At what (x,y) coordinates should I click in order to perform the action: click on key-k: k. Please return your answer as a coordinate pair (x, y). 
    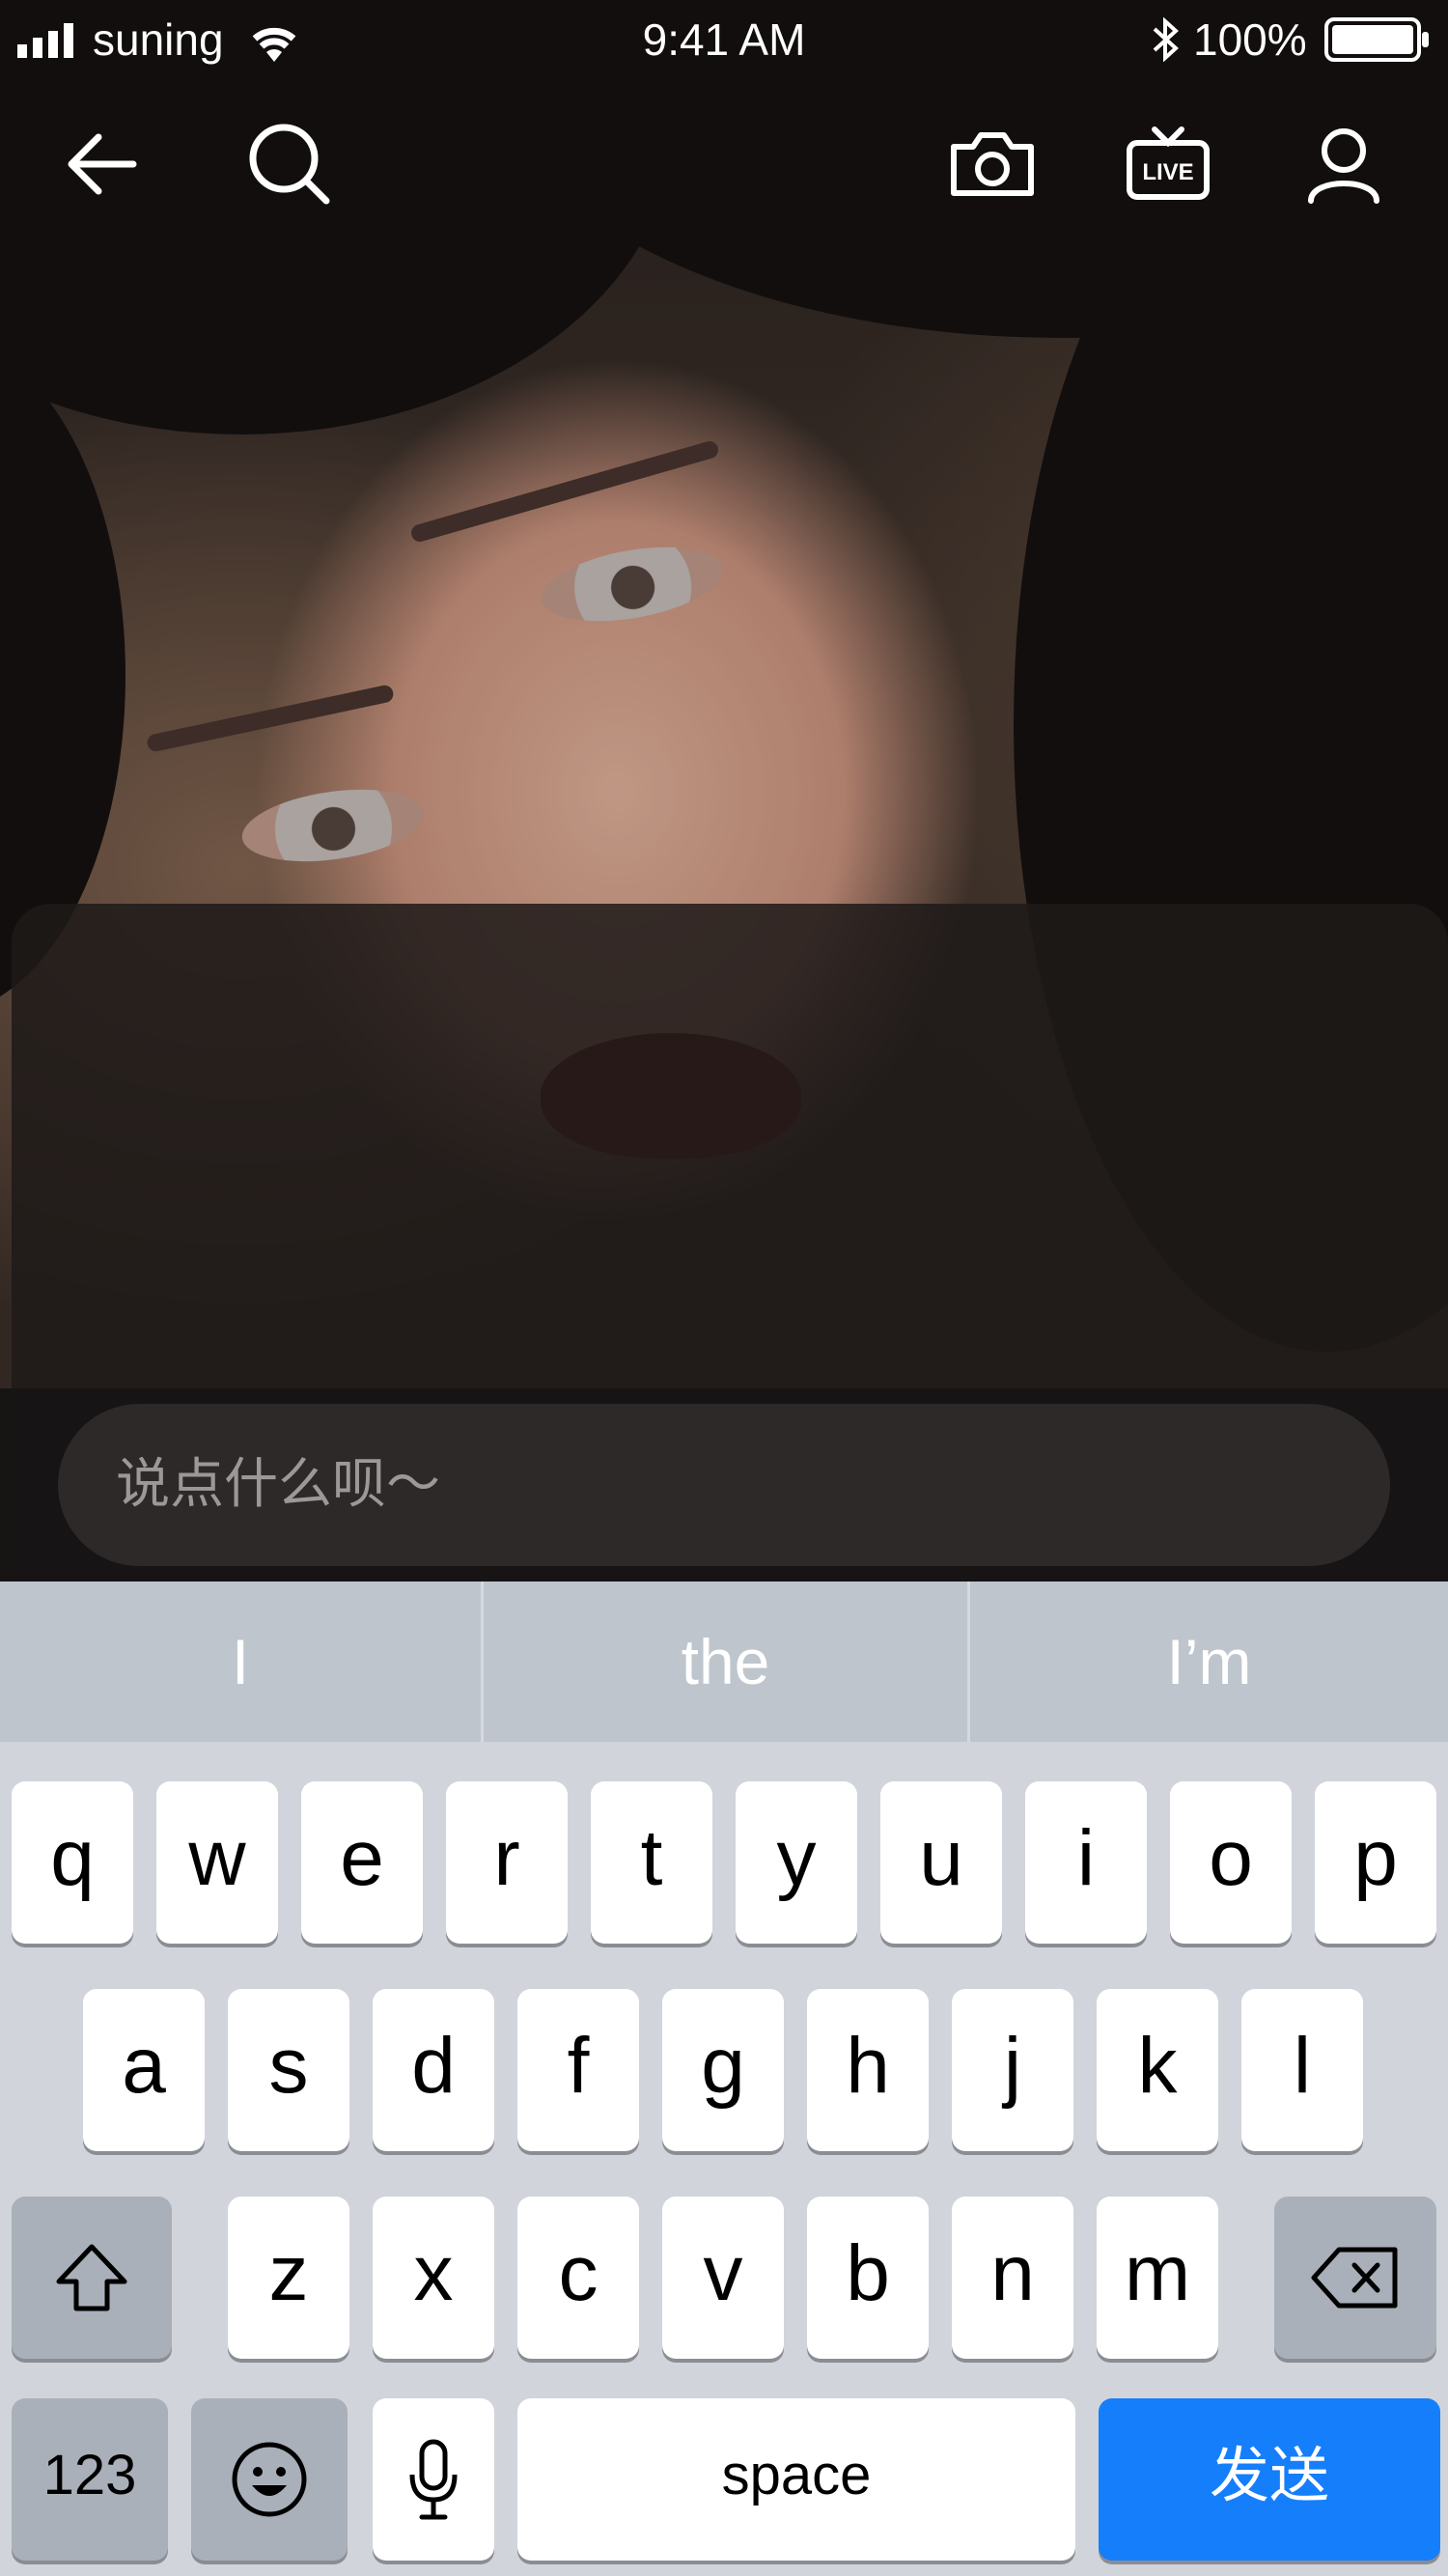
    Looking at the image, I should click on (1158, 2070).